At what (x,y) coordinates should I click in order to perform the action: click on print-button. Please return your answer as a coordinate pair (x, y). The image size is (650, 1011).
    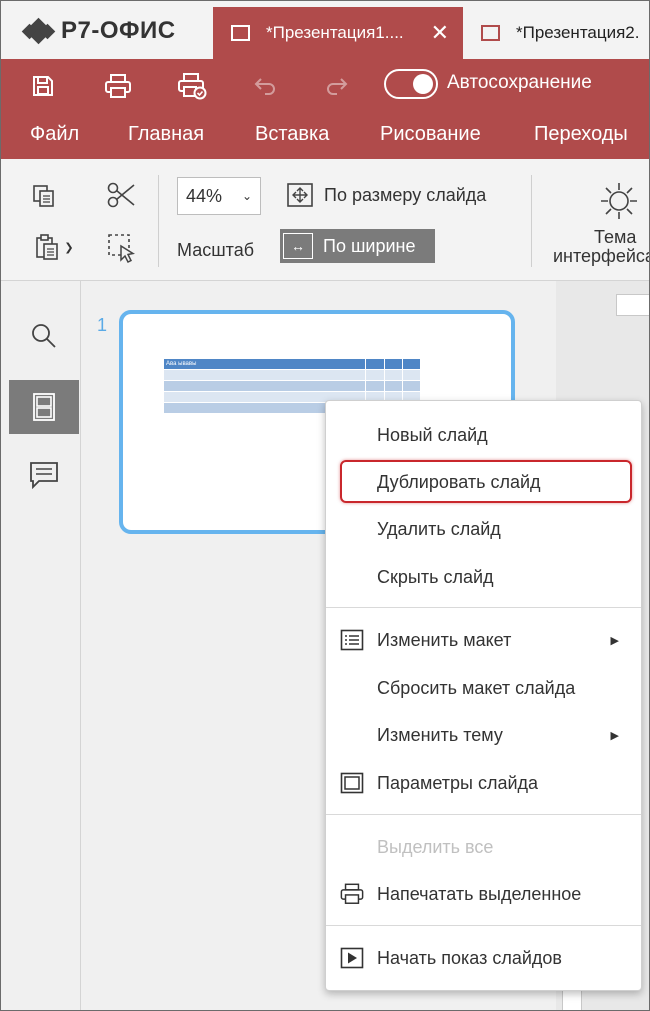
    Looking at the image, I should click on (118, 86).